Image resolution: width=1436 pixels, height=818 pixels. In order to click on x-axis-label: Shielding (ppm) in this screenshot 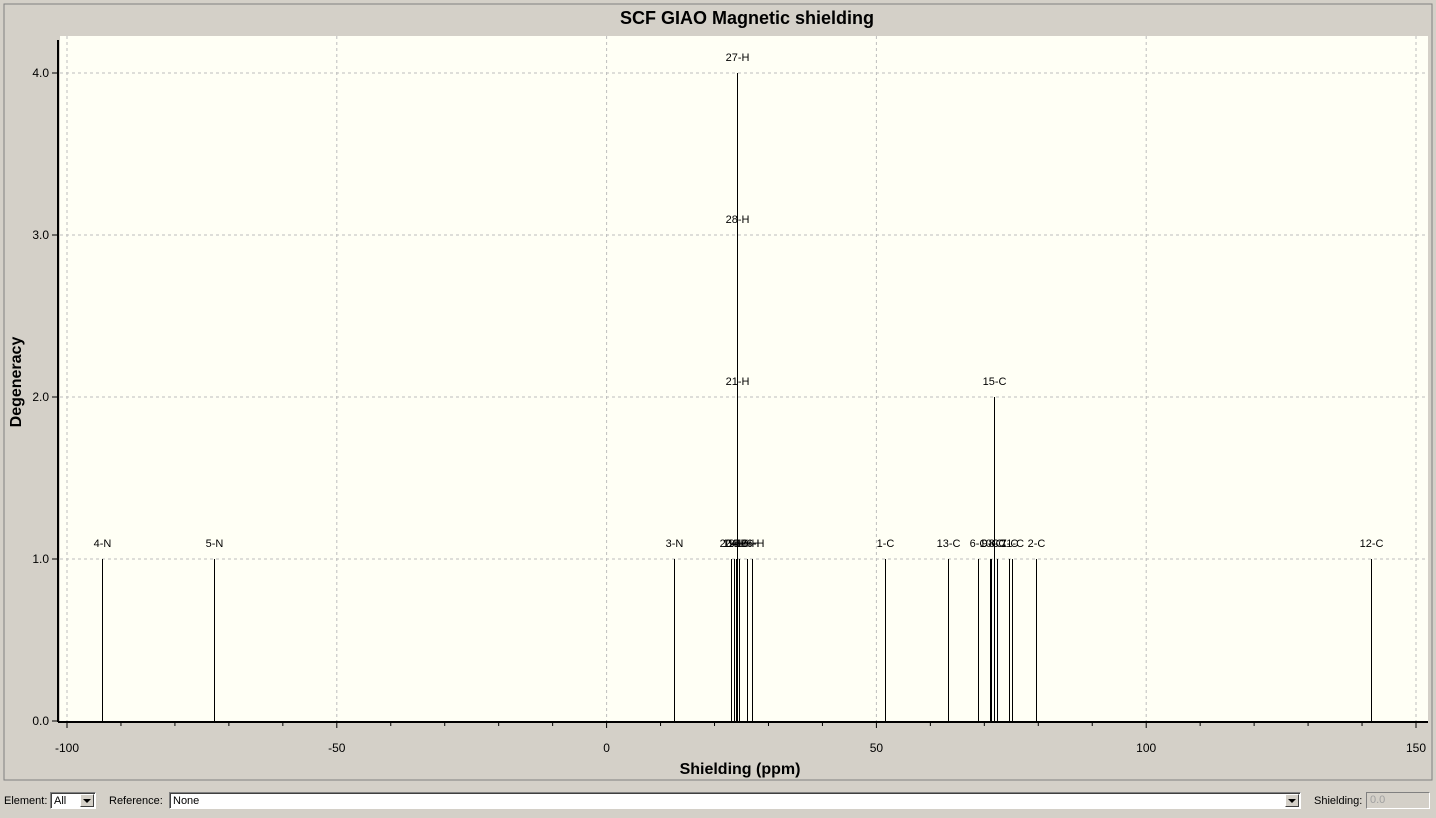, I will do `click(740, 769)`.